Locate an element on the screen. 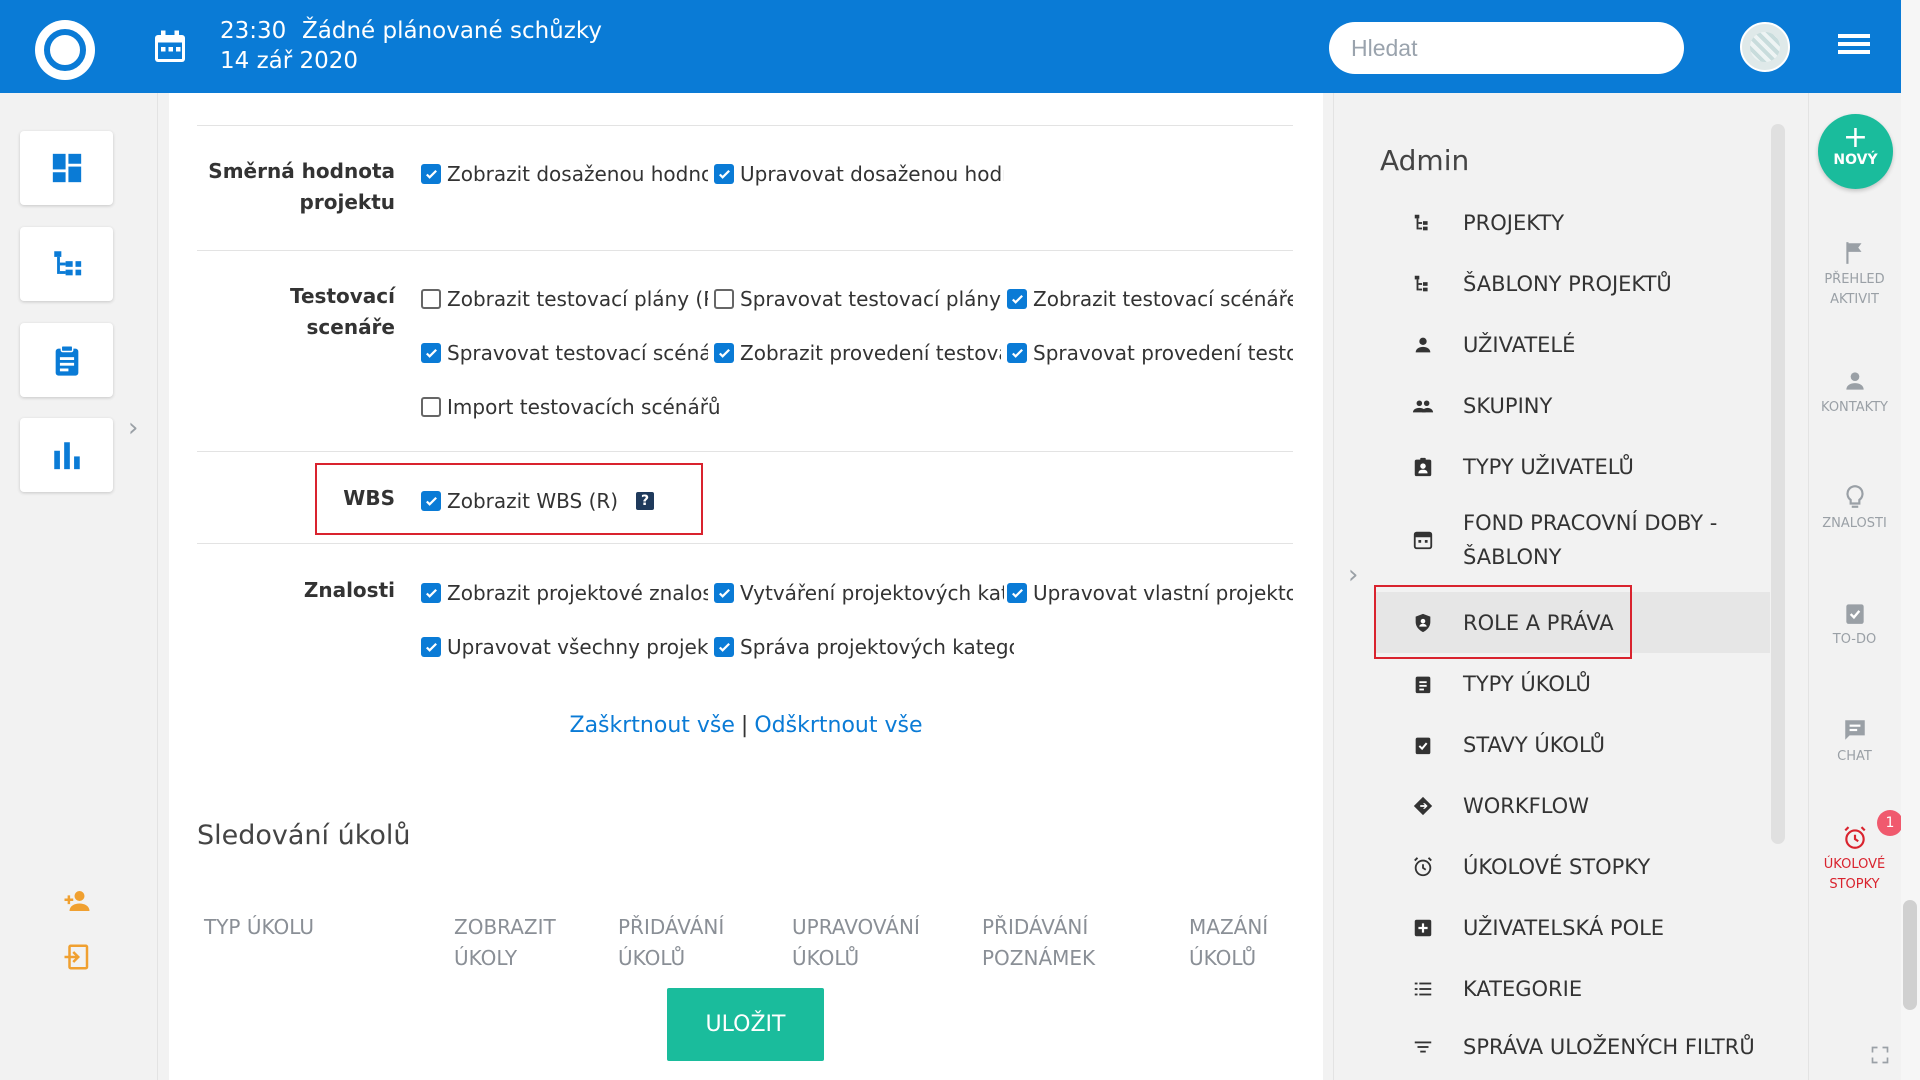  checkbox-label: Import testovacích scénářů is located at coordinates (584, 407).